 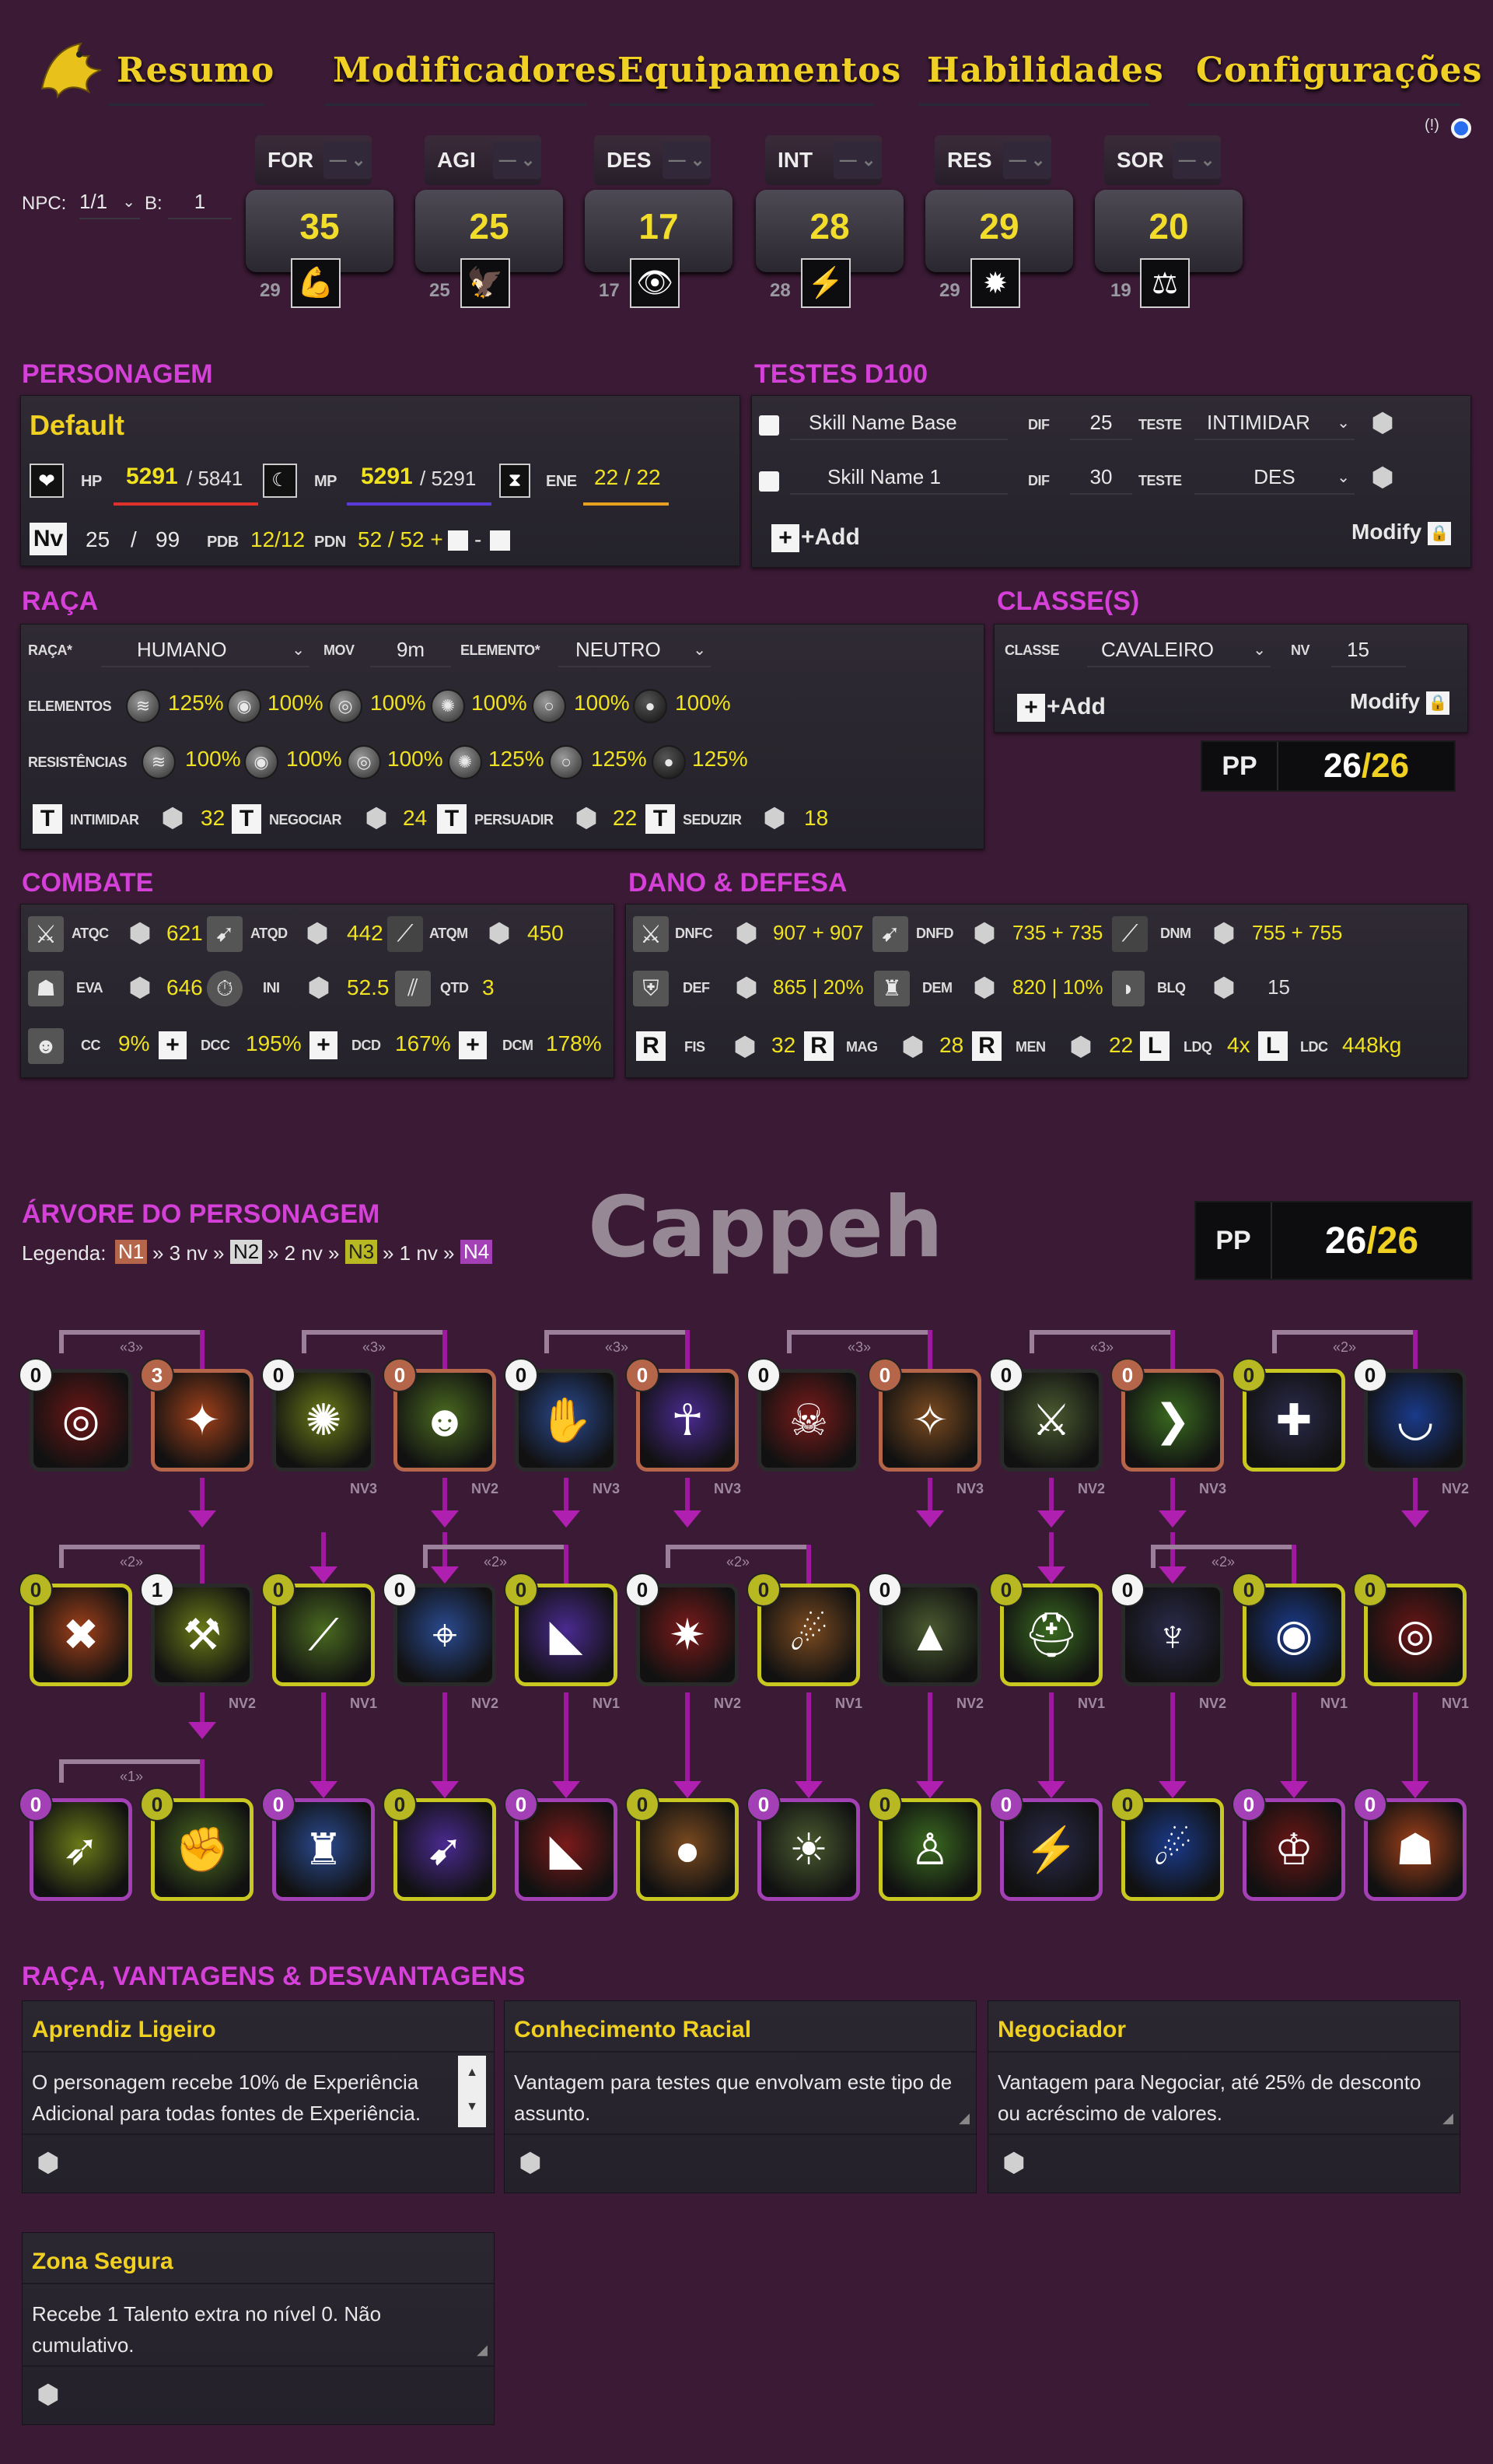 I want to click on flex-icon: ♆, so click(x=1172, y=1635).